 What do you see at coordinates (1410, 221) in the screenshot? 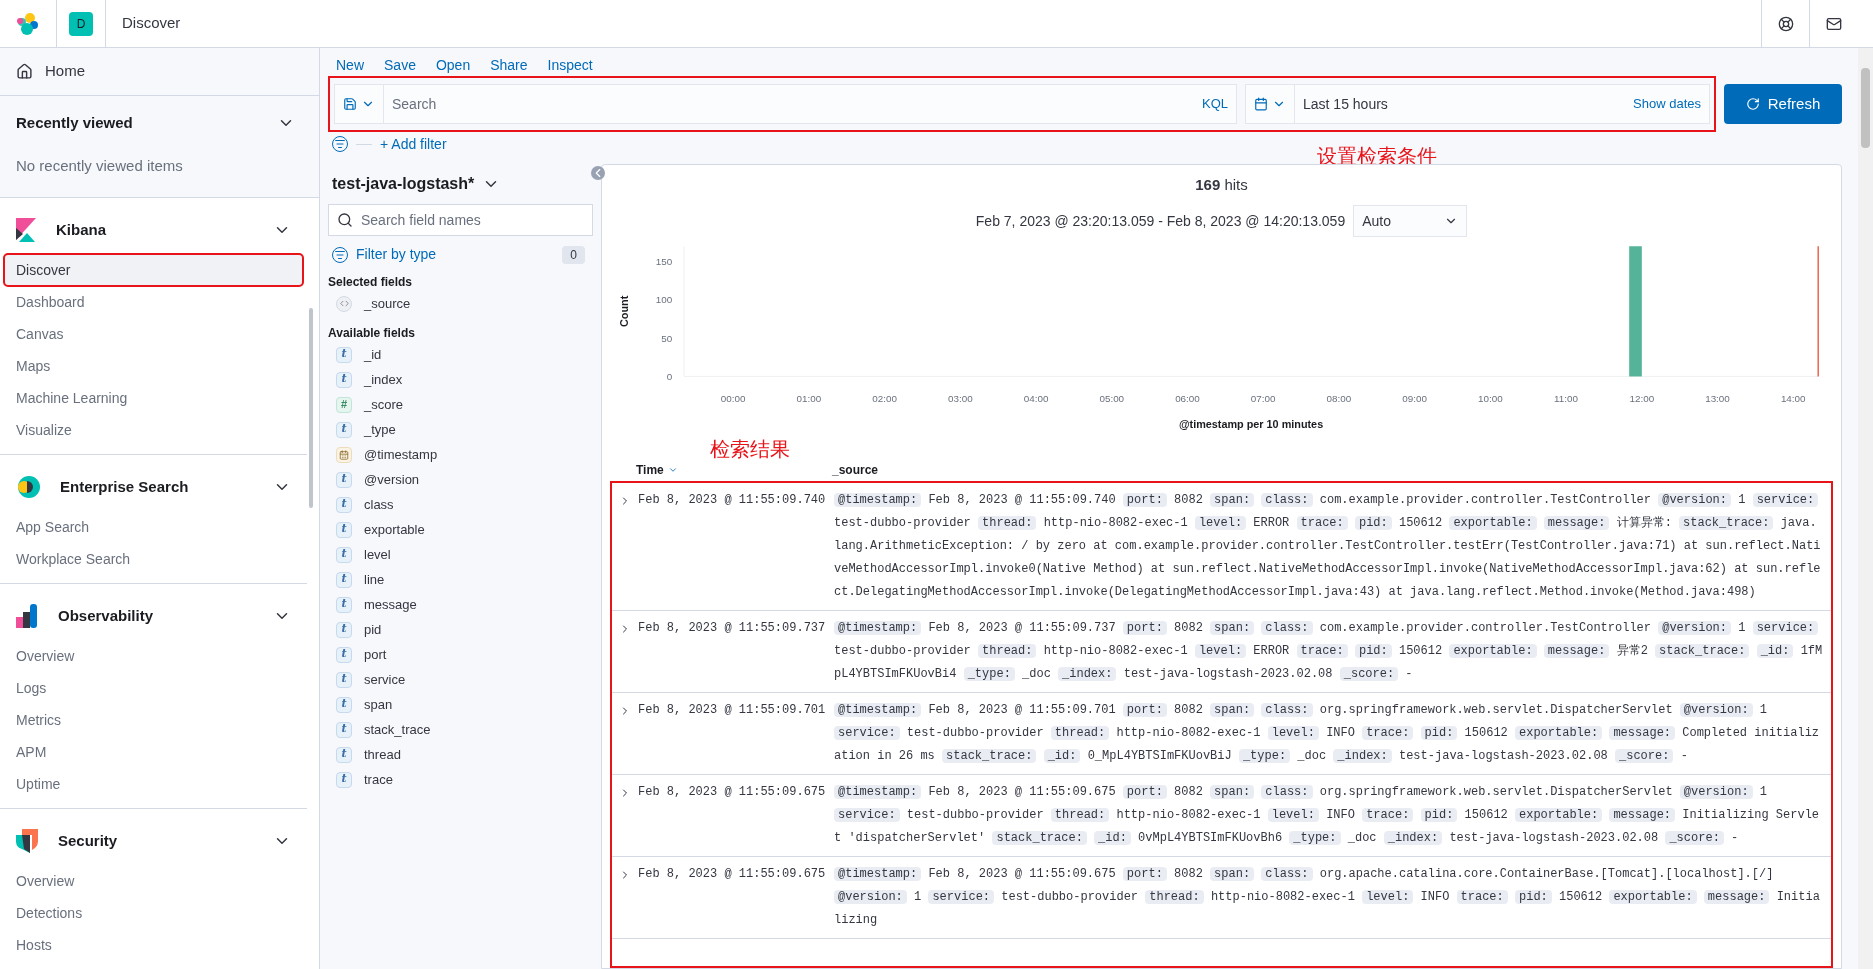
I see `interval-select: Auto` at bounding box center [1410, 221].